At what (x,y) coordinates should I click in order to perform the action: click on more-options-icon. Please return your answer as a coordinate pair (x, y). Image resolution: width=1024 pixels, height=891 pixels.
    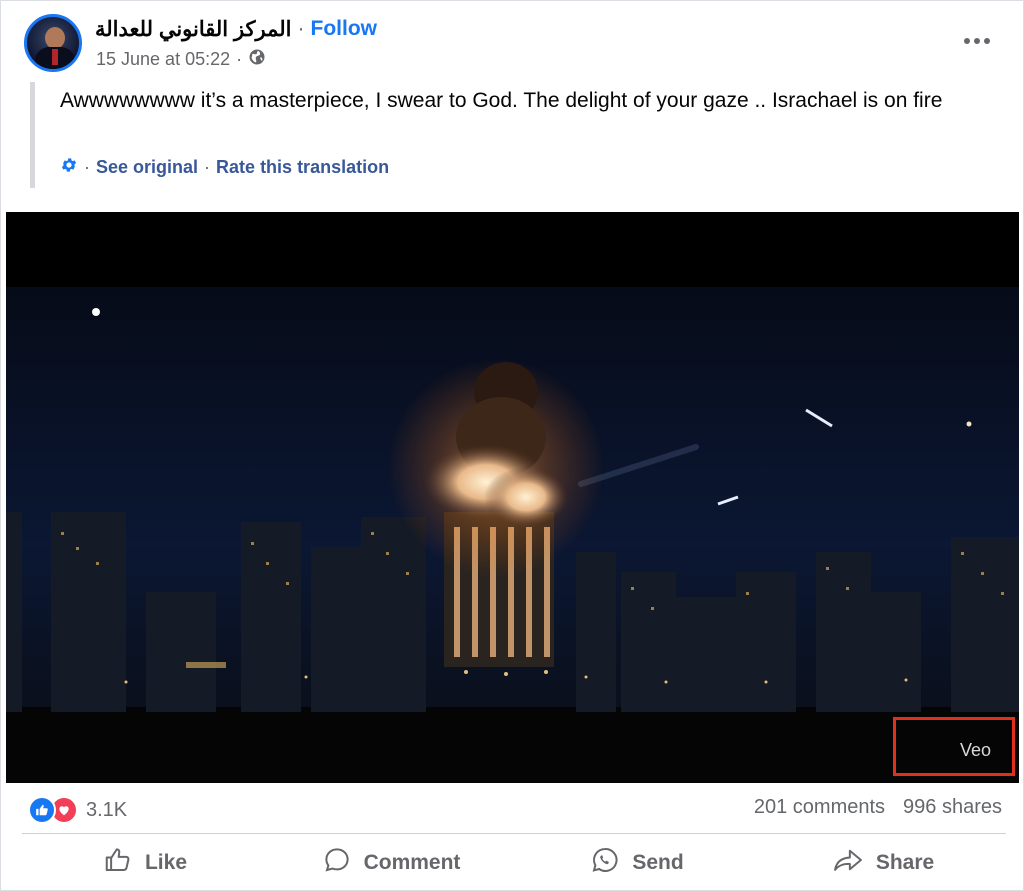
    Looking at the image, I should click on (977, 41).